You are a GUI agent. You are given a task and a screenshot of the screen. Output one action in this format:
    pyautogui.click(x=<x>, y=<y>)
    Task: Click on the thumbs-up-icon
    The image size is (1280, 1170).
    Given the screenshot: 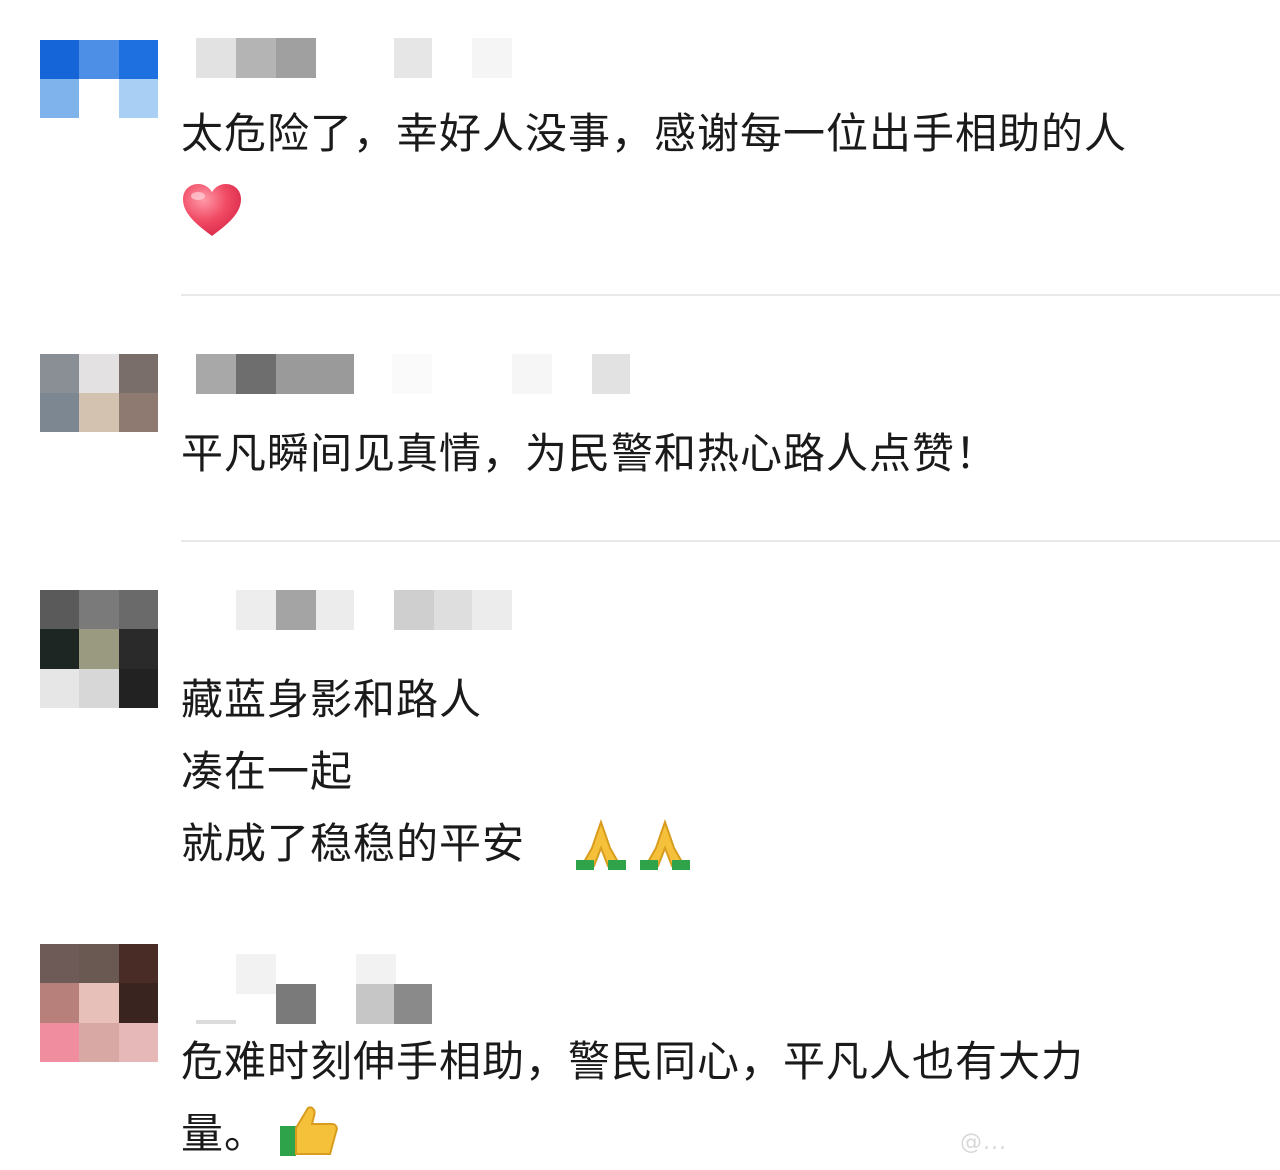 What is the action you would take?
    pyautogui.click(x=309, y=1130)
    